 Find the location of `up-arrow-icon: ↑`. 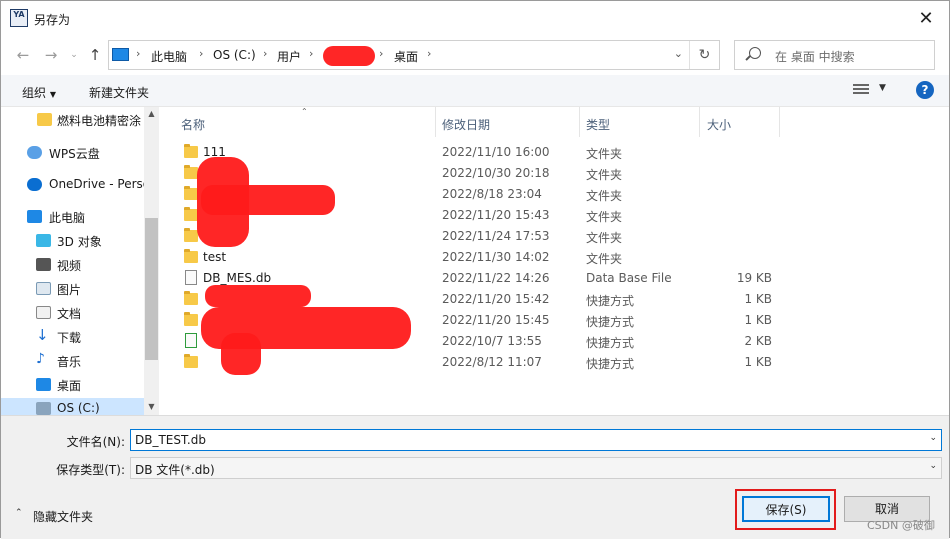

up-arrow-icon: ↑ is located at coordinates (95, 55).